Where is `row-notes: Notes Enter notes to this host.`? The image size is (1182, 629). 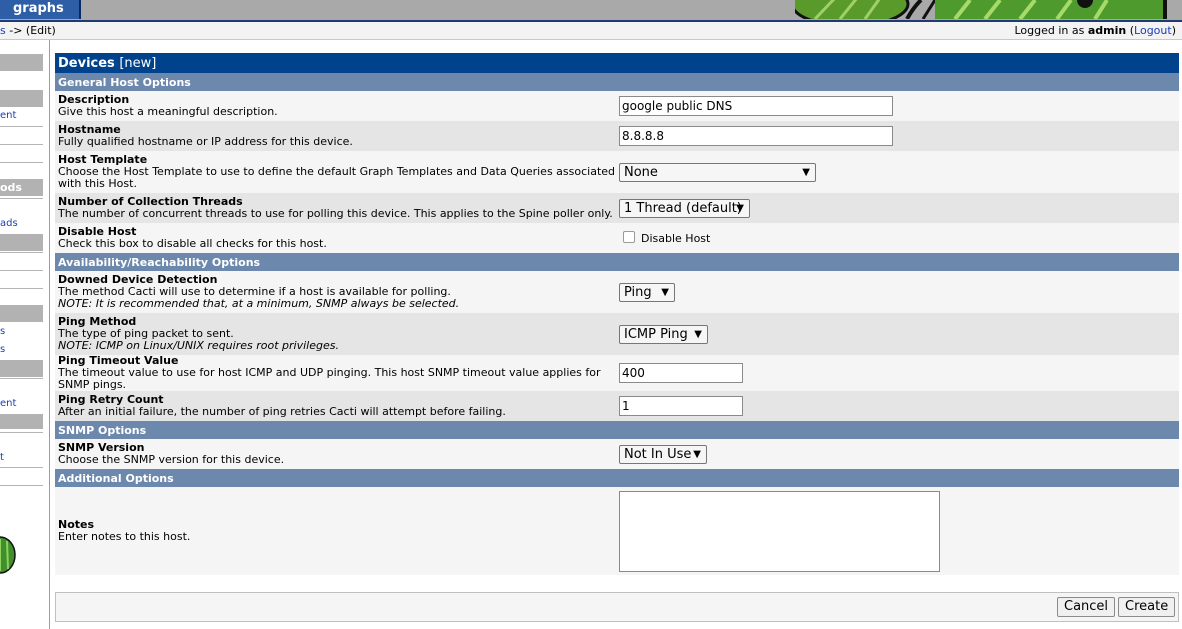
row-notes: Notes Enter notes to this host. is located at coordinates (617, 531).